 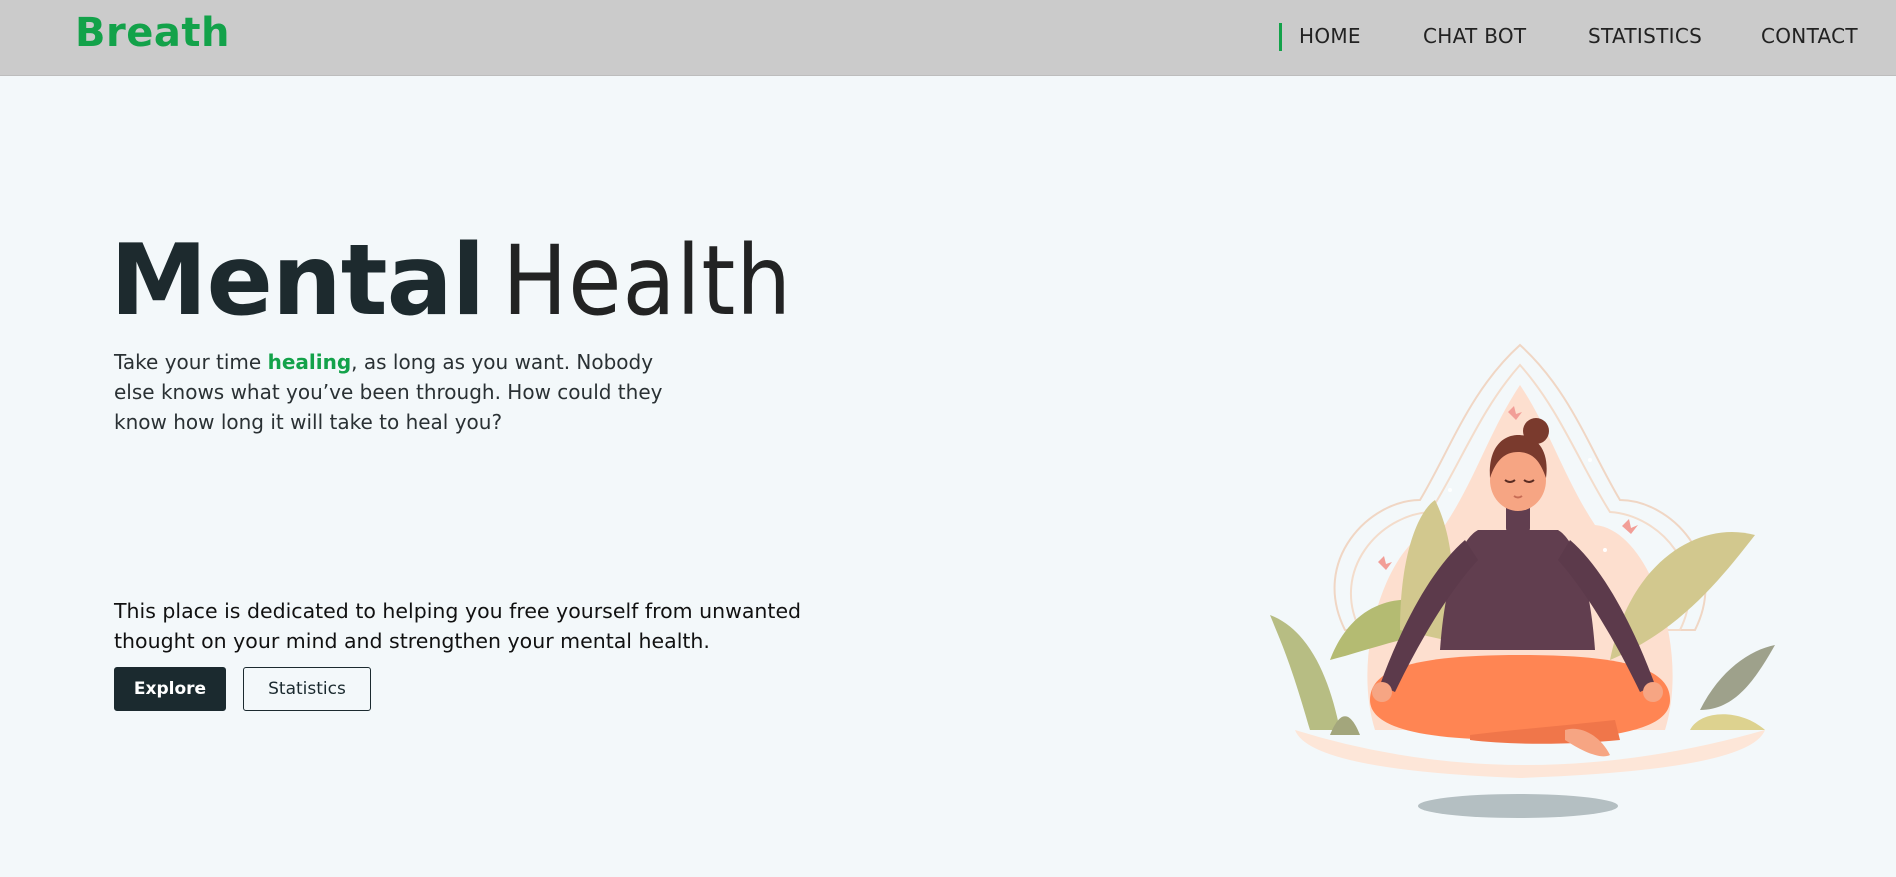 I want to click on meditating-woman-illustration, so click(x=1522, y=580).